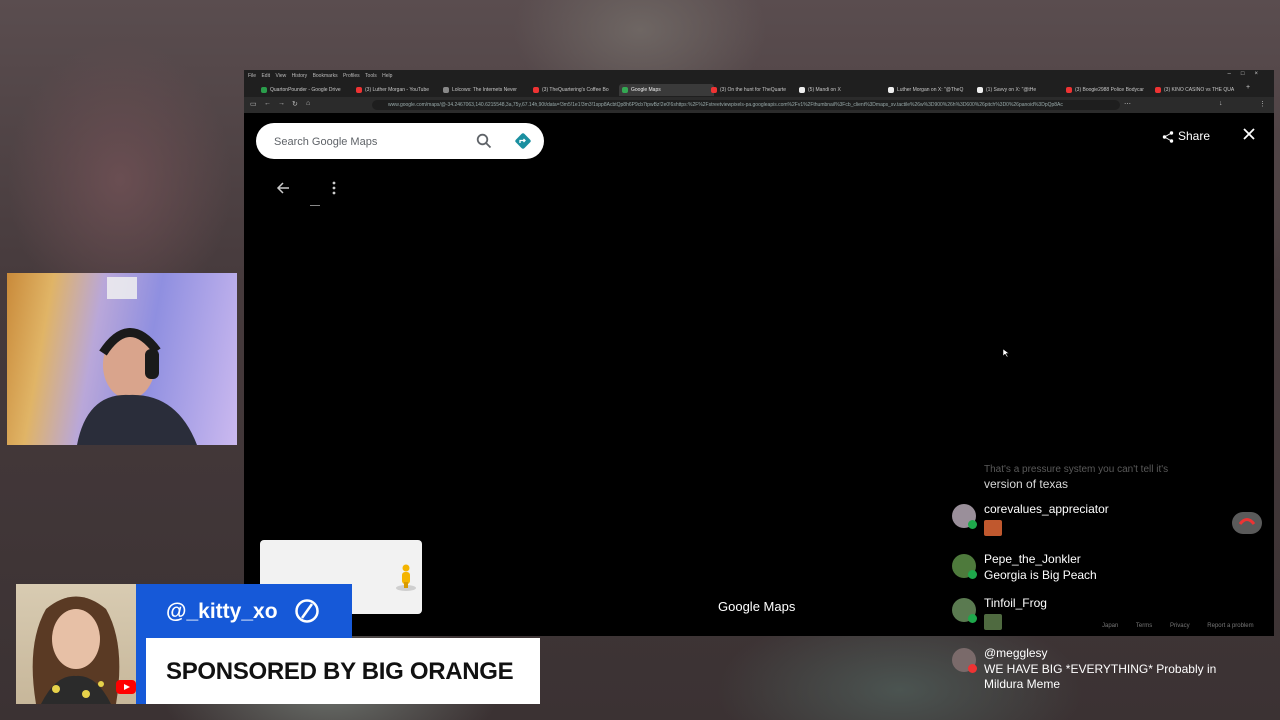 The image size is (1280, 720). Describe the element at coordinates (406, 577) in the screenshot. I see `pegman-icon` at that location.